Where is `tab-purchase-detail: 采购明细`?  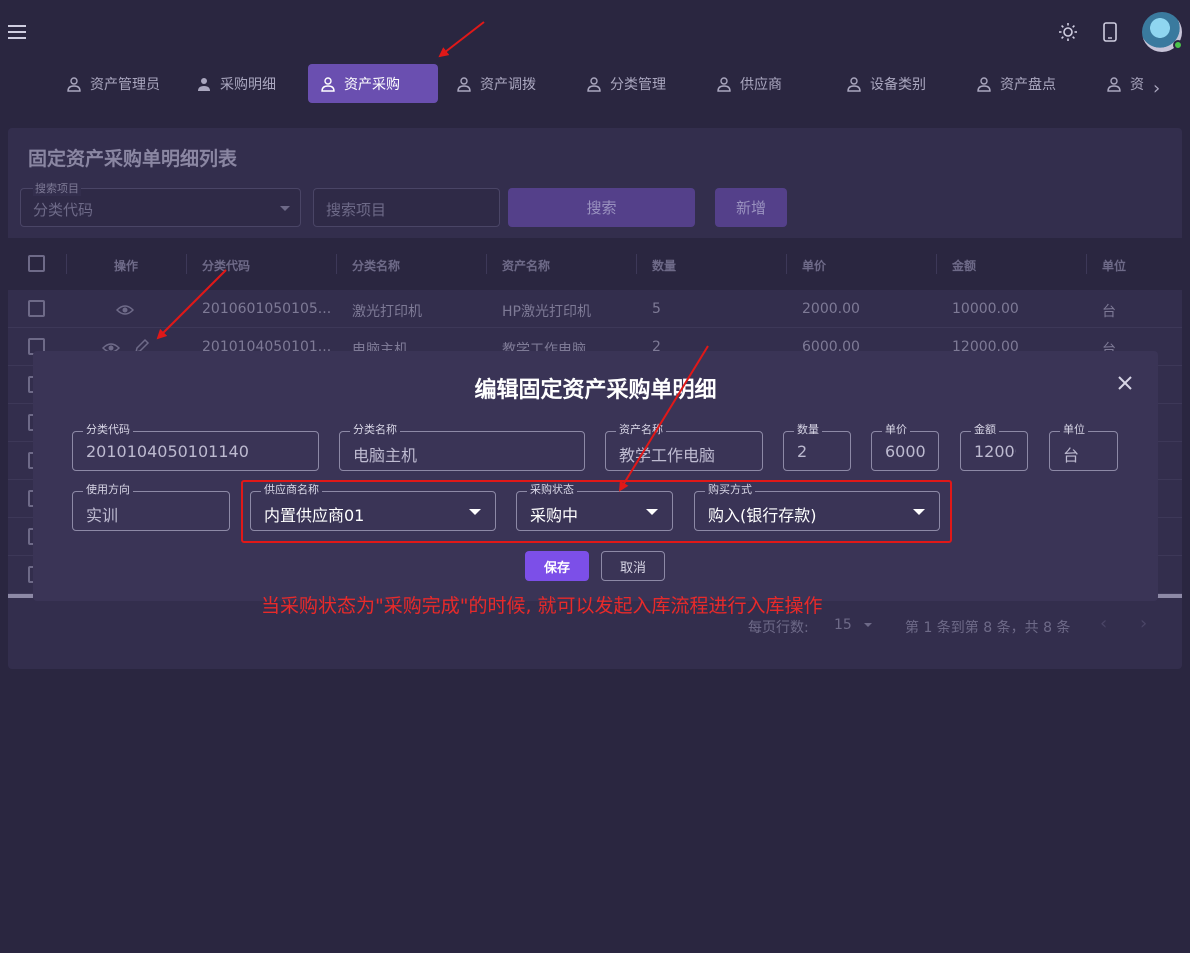 tab-purchase-detail: 采购明细 is located at coordinates (236, 83).